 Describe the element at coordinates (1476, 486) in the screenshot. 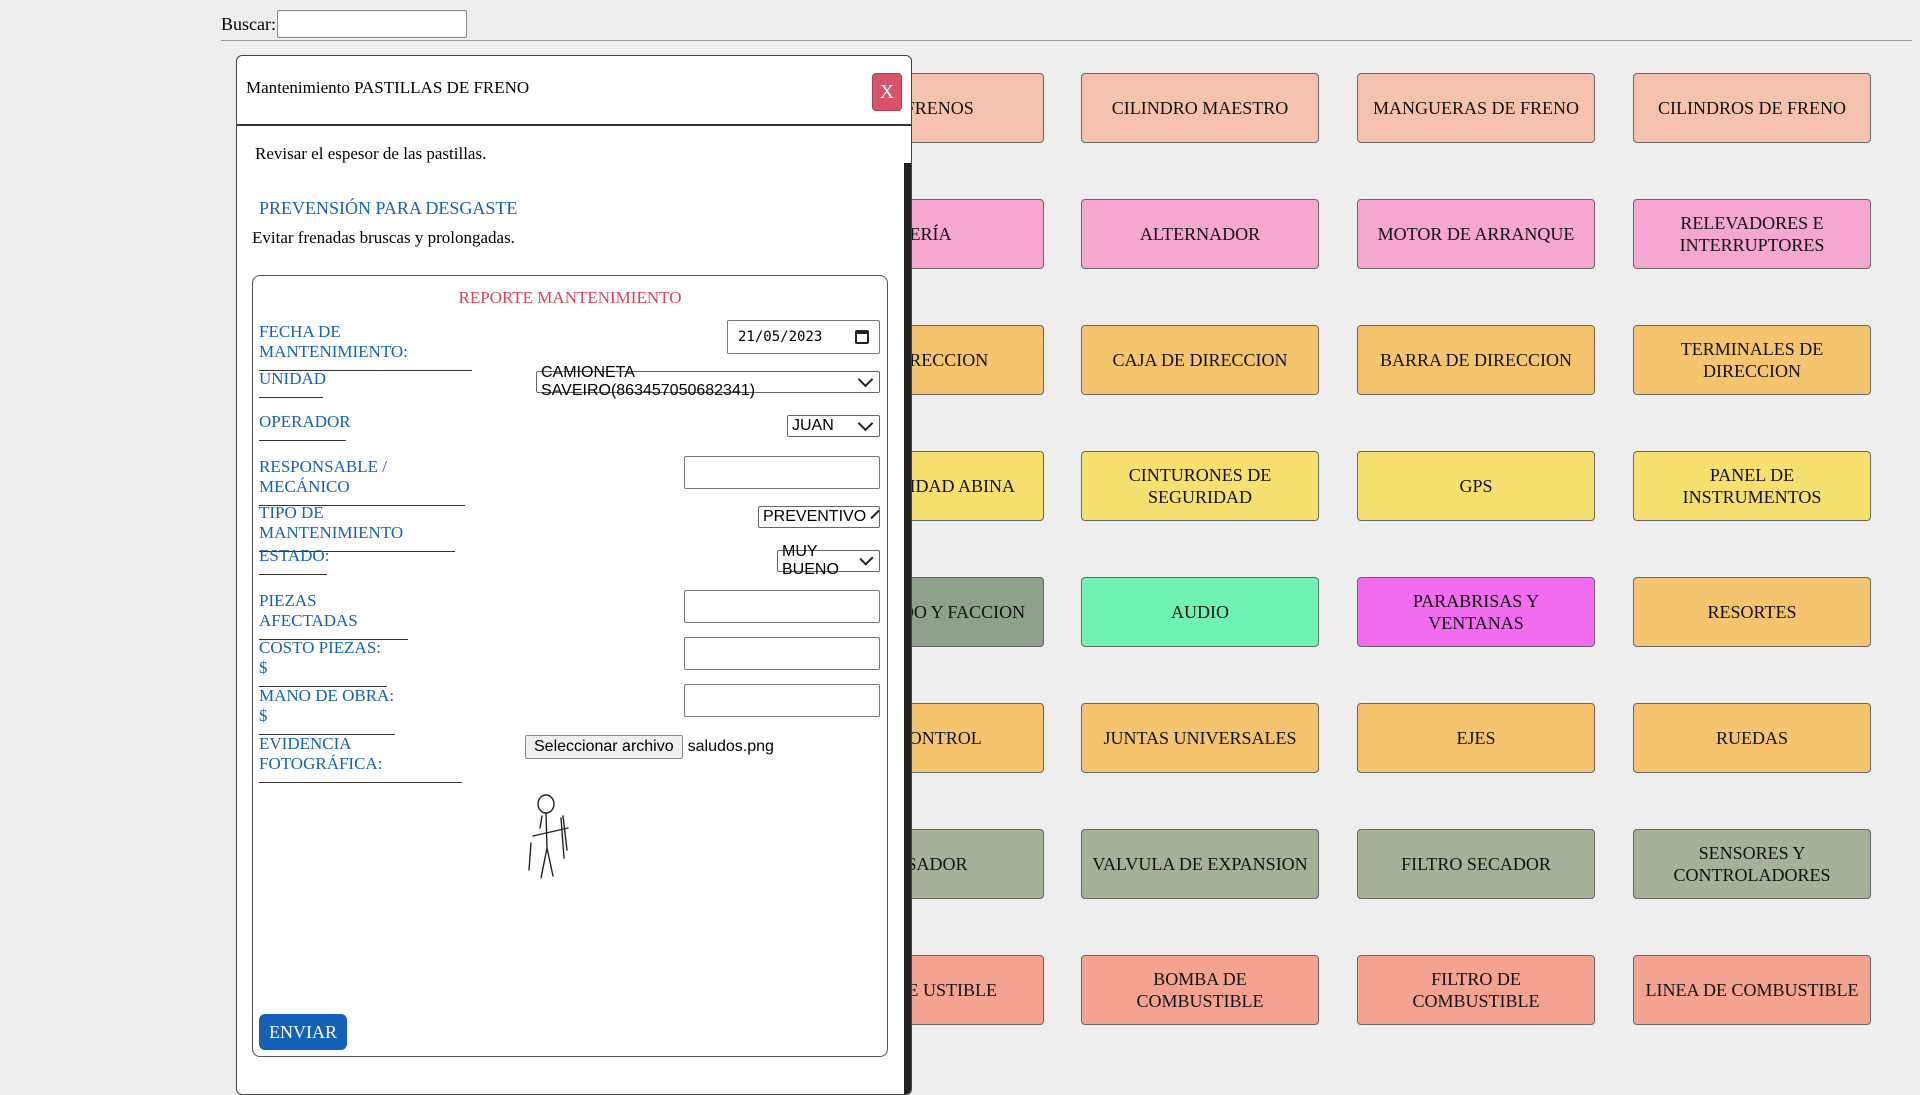

I see `component-tile: GPS` at that location.